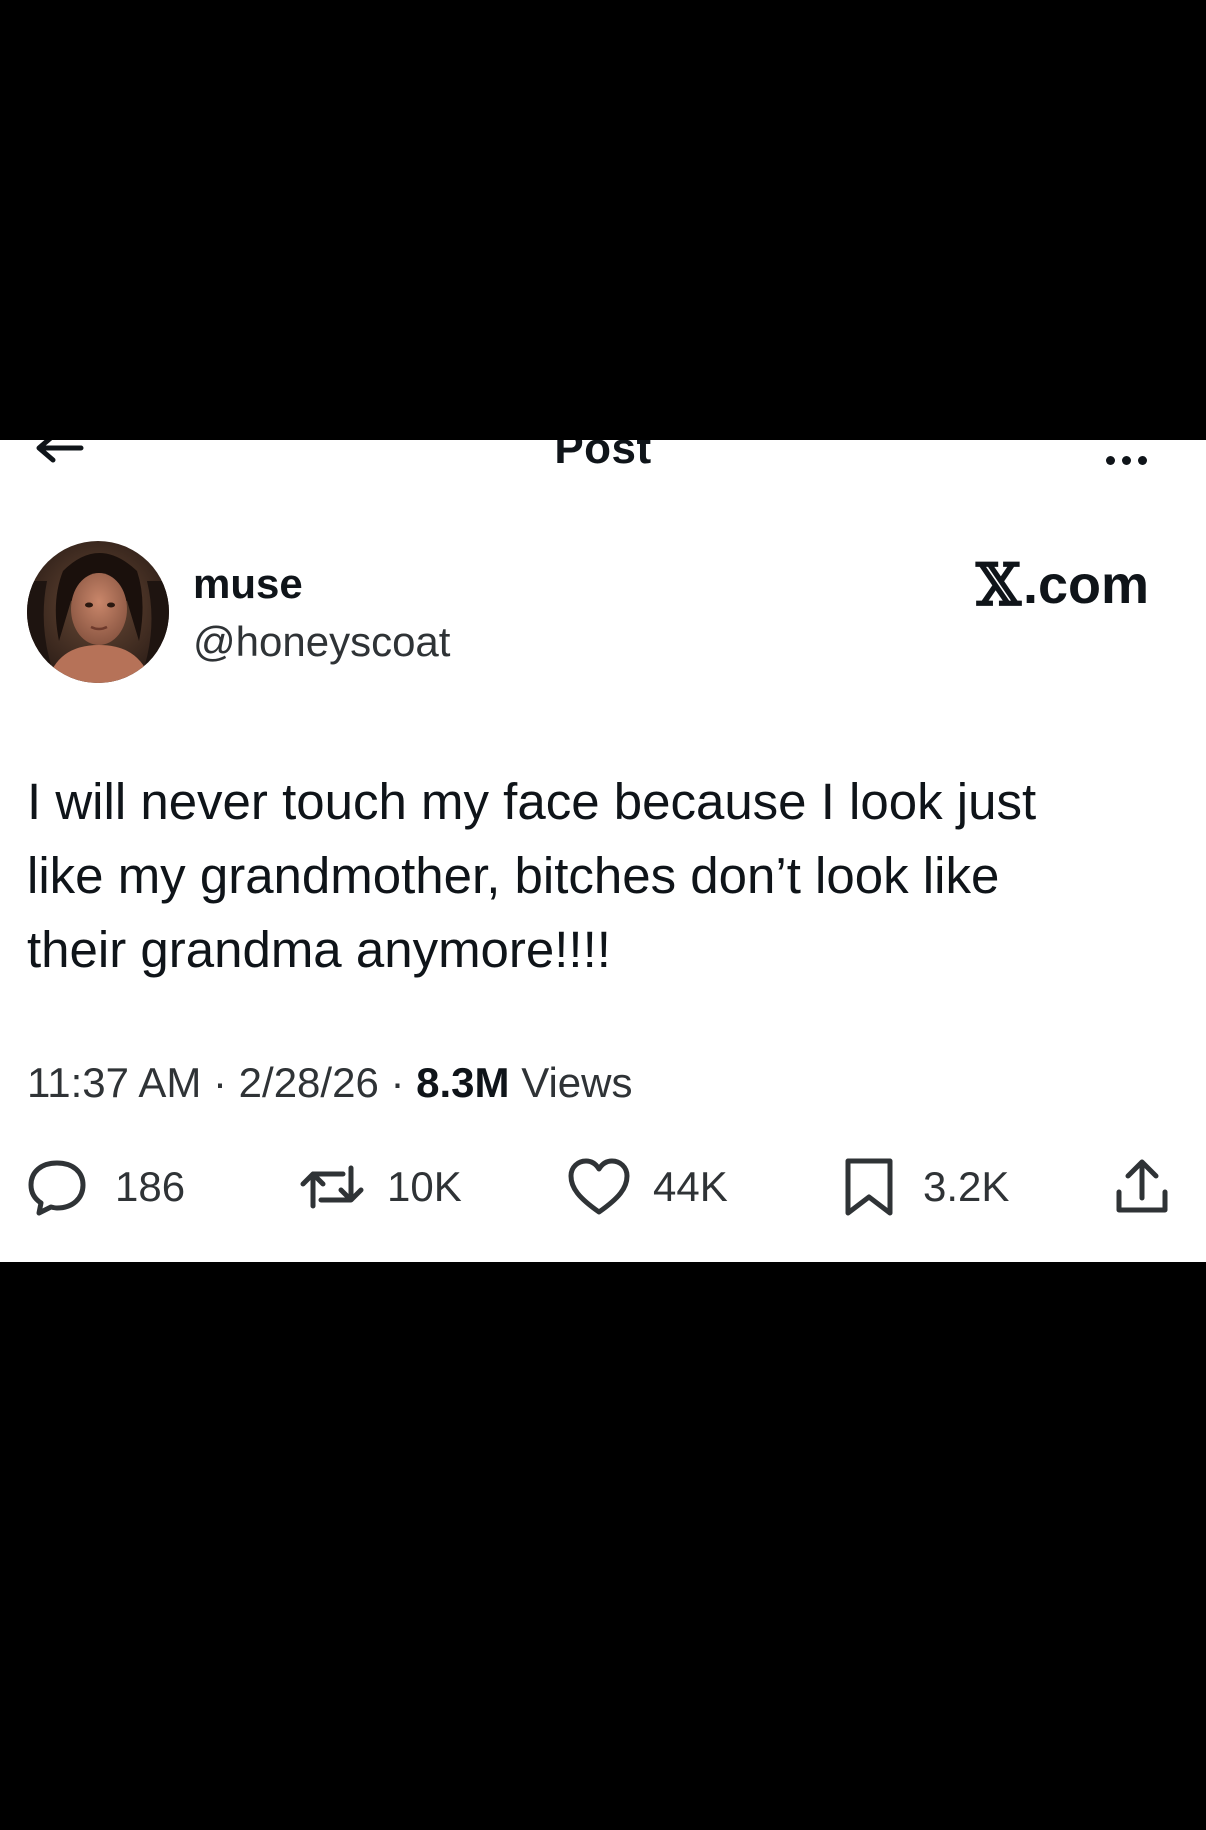 The width and height of the screenshot is (1206, 1830). Describe the element at coordinates (309, 1083) in the screenshot. I see `post-date: 2/28/26` at that location.